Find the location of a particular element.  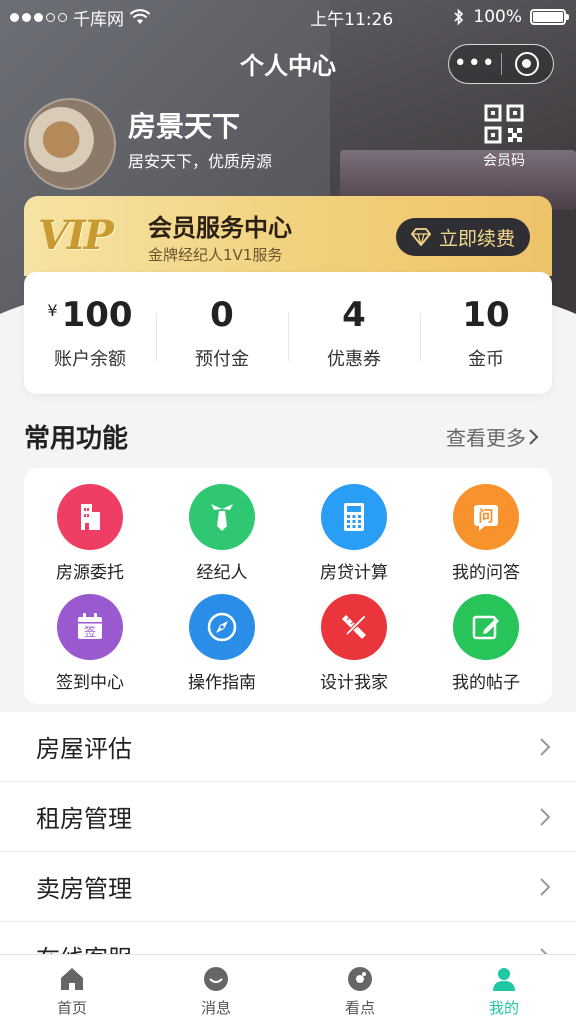

function-loan-calculator: 房贷计算 is located at coordinates (354, 539).